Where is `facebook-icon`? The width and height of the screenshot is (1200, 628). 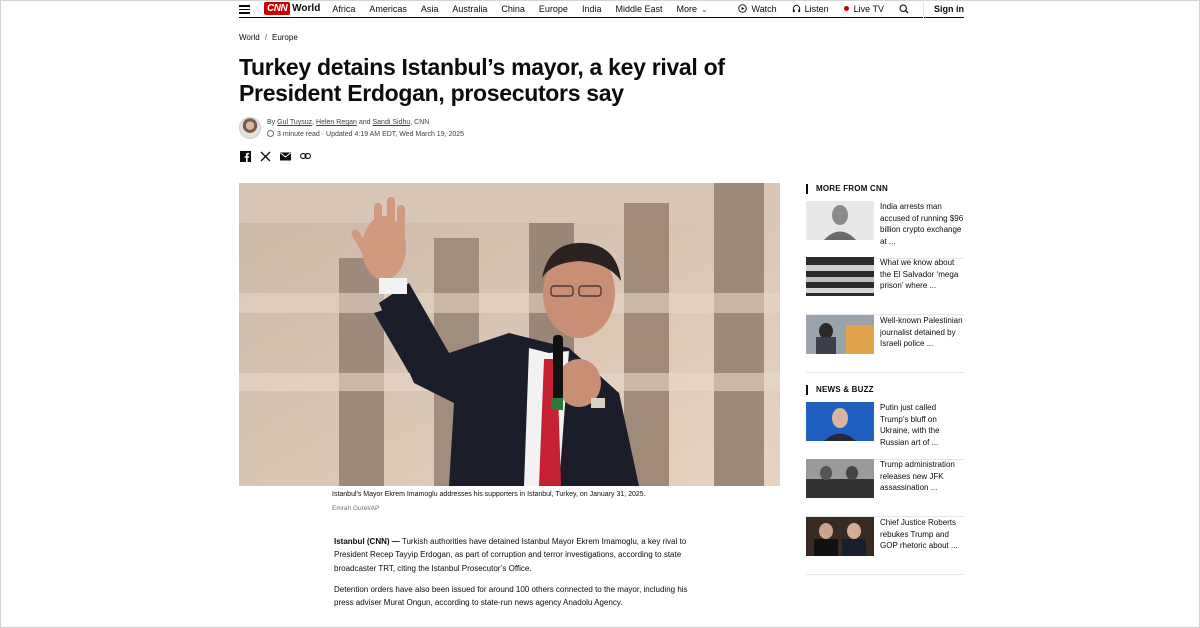 facebook-icon is located at coordinates (245, 156).